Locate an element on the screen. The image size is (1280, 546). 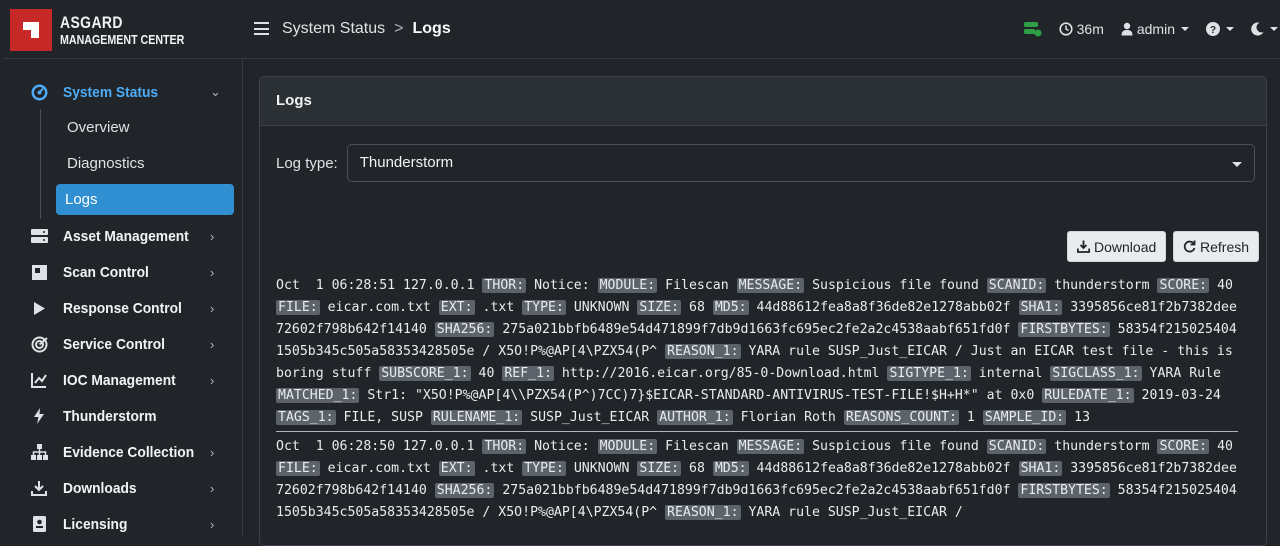
log-timestamp: Oct 1 06:28:50 127.0.0.1 is located at coordinates (379, 446).